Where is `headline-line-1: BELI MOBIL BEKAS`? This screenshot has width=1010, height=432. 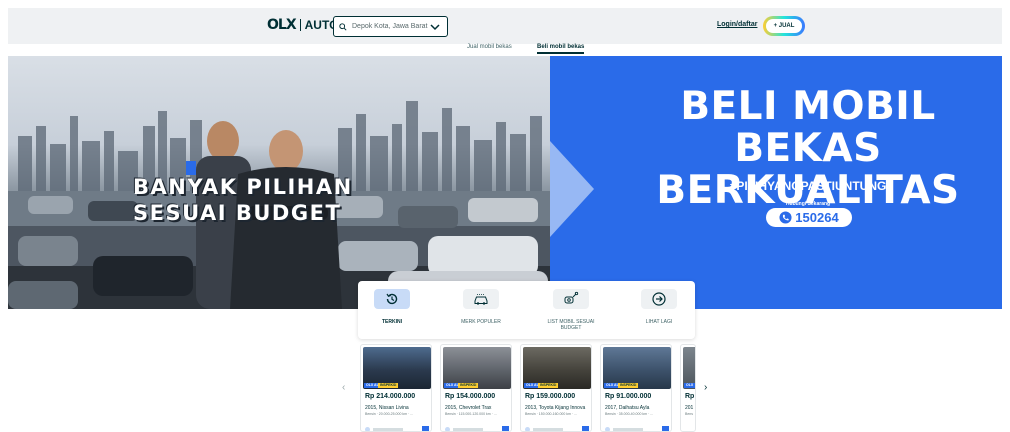
headline-line-1: BELI MOBIL BEKAS is located at coordinates (808, 127).